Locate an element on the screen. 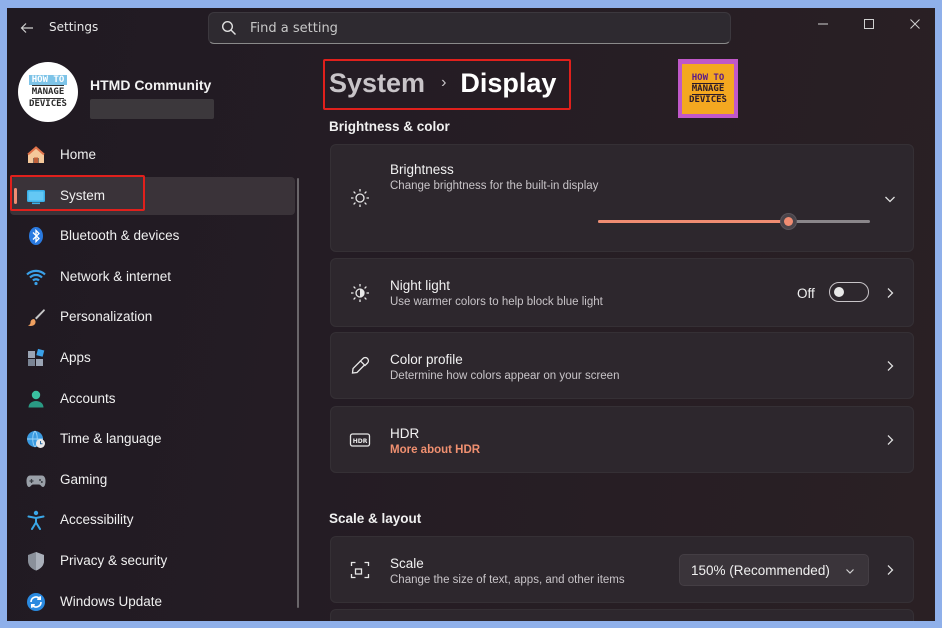 The image size is (942, 628). title-bar: Settings Find a setting is located at coordinates (471, 28).